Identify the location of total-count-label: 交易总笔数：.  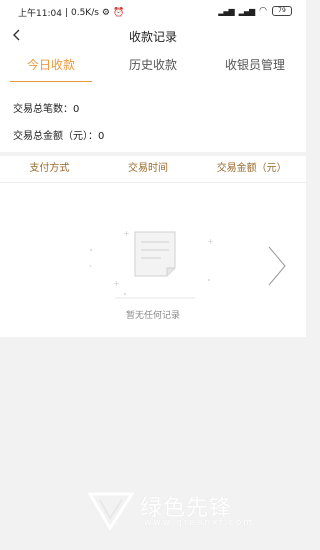
(43, 109).